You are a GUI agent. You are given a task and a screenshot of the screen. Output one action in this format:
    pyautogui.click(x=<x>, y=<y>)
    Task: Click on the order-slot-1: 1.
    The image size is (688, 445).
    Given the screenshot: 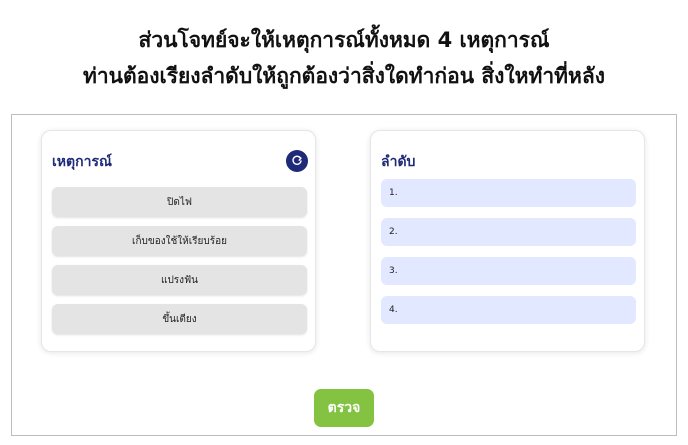 What is the action you would take?
    pyautogui.click(x=508, y=193)
    